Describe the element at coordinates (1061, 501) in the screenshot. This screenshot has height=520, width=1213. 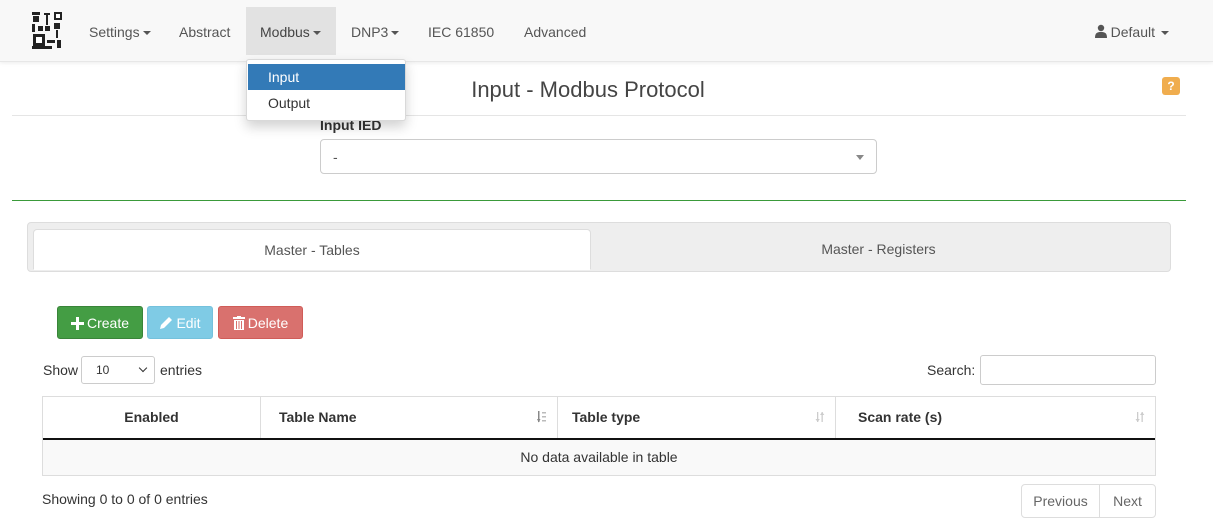
I see `previous-page-button: Previous` at that location.